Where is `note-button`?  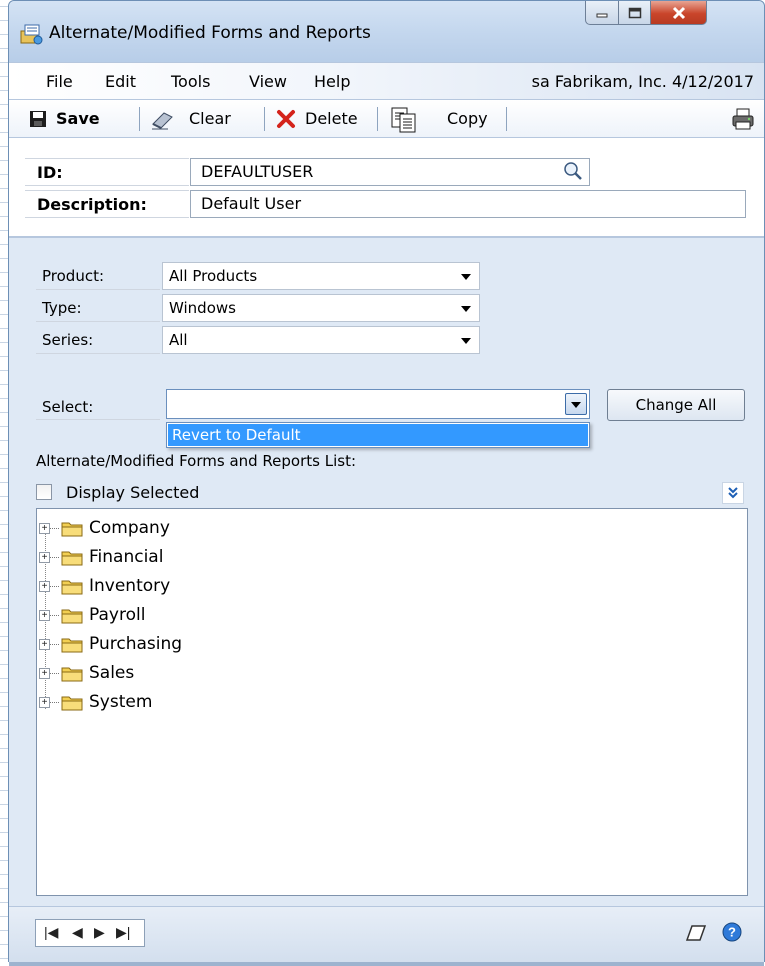 note-button is located at coordinates (696, 933).